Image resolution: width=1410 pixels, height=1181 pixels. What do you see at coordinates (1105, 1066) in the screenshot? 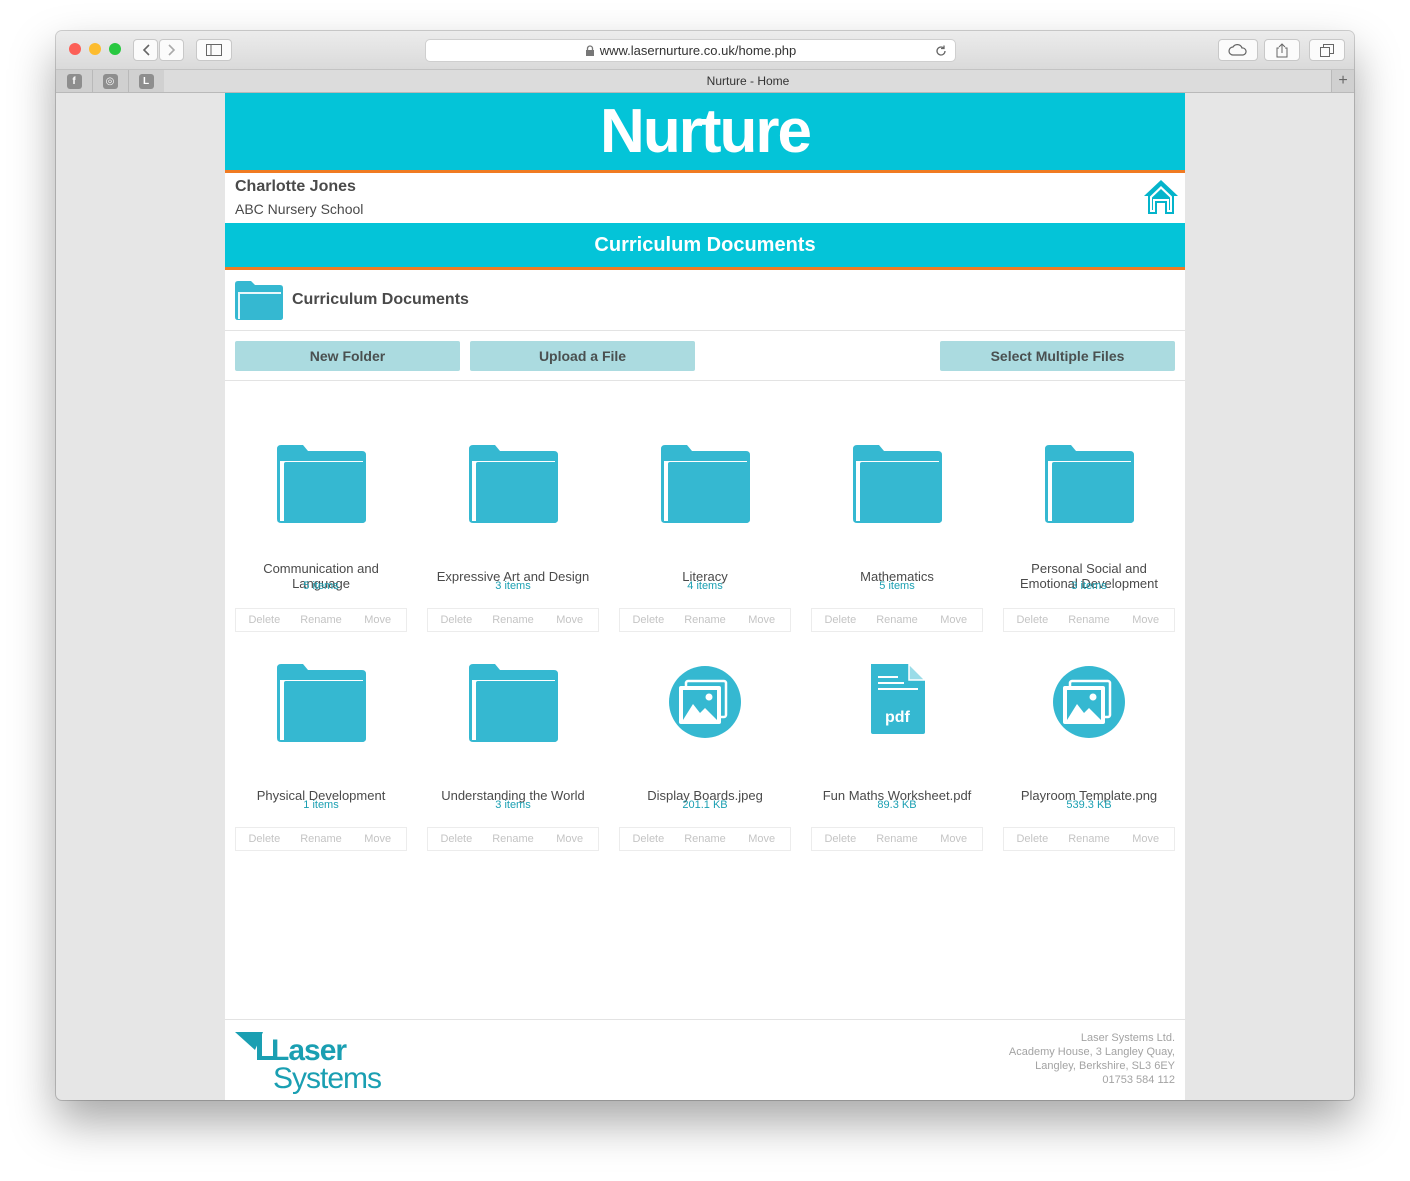
I see `address-line-2: Langley, Berkshire, SL3 6EY` at bounding box center [1105, 1066].